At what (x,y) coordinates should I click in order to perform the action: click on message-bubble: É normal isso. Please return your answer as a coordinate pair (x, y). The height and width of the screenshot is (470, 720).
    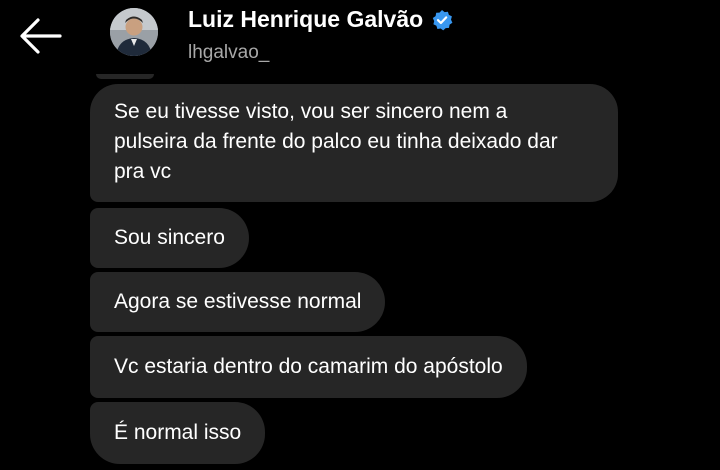
    Looking at the image, I should click on (178, 433).